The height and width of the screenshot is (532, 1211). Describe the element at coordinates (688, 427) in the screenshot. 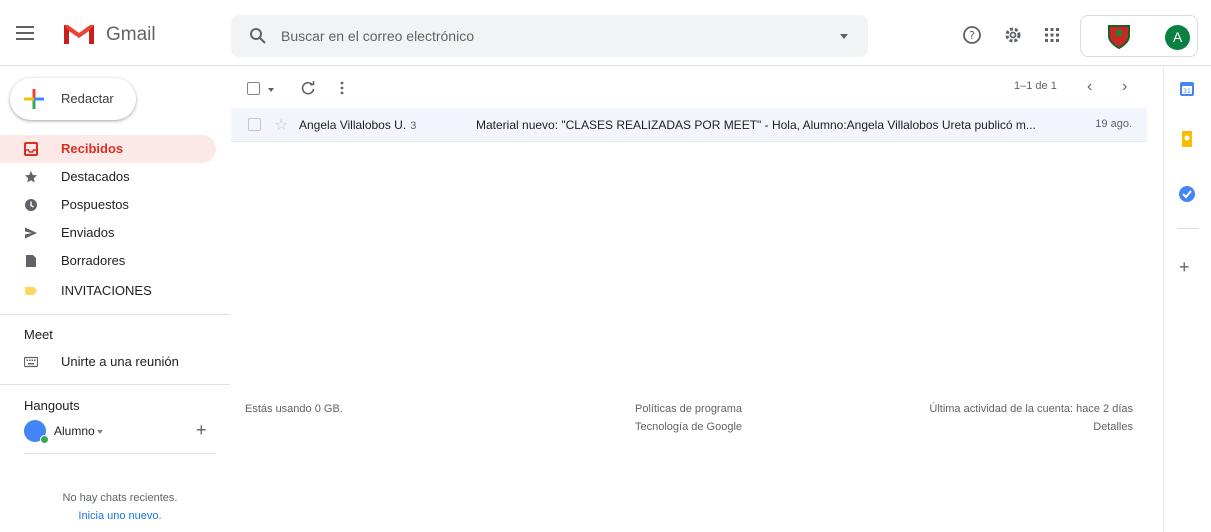

I see `google-tech-link: Tecnología de Google` at that location.